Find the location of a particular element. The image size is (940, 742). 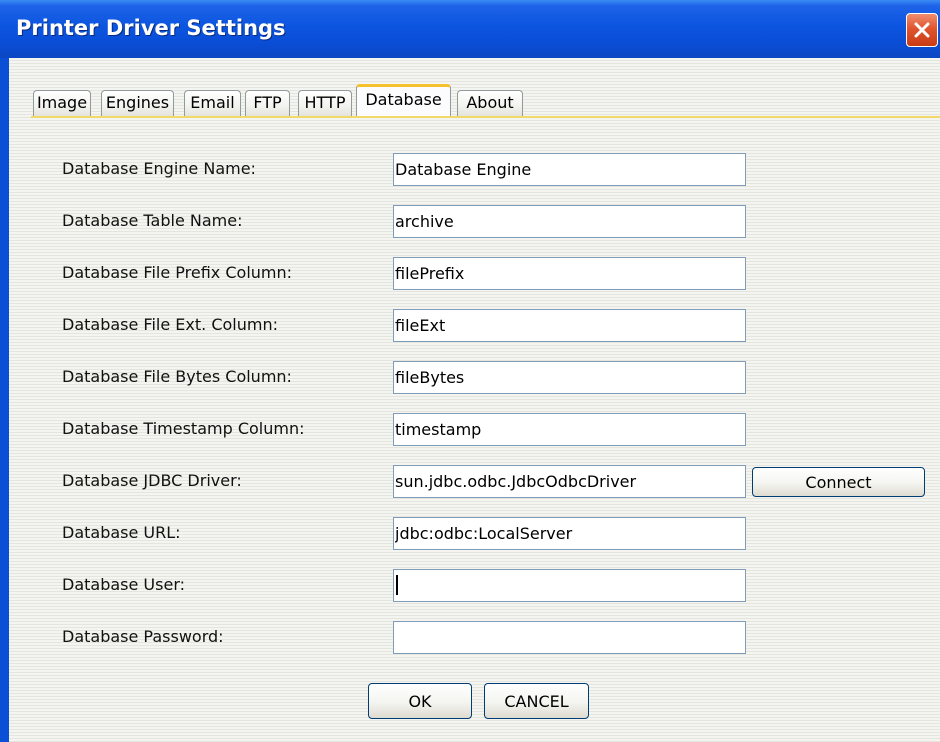

file-ext-column-field is located at coordinates (569, 325).